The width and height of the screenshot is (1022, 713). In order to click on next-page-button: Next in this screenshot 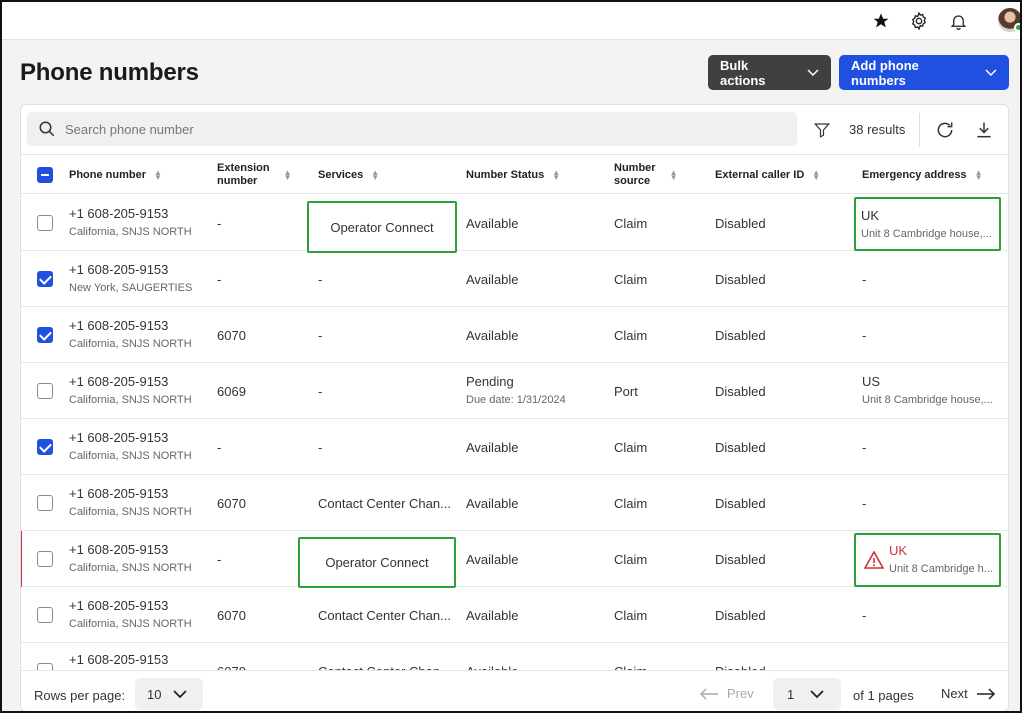, I will do `click(968, 693)`.